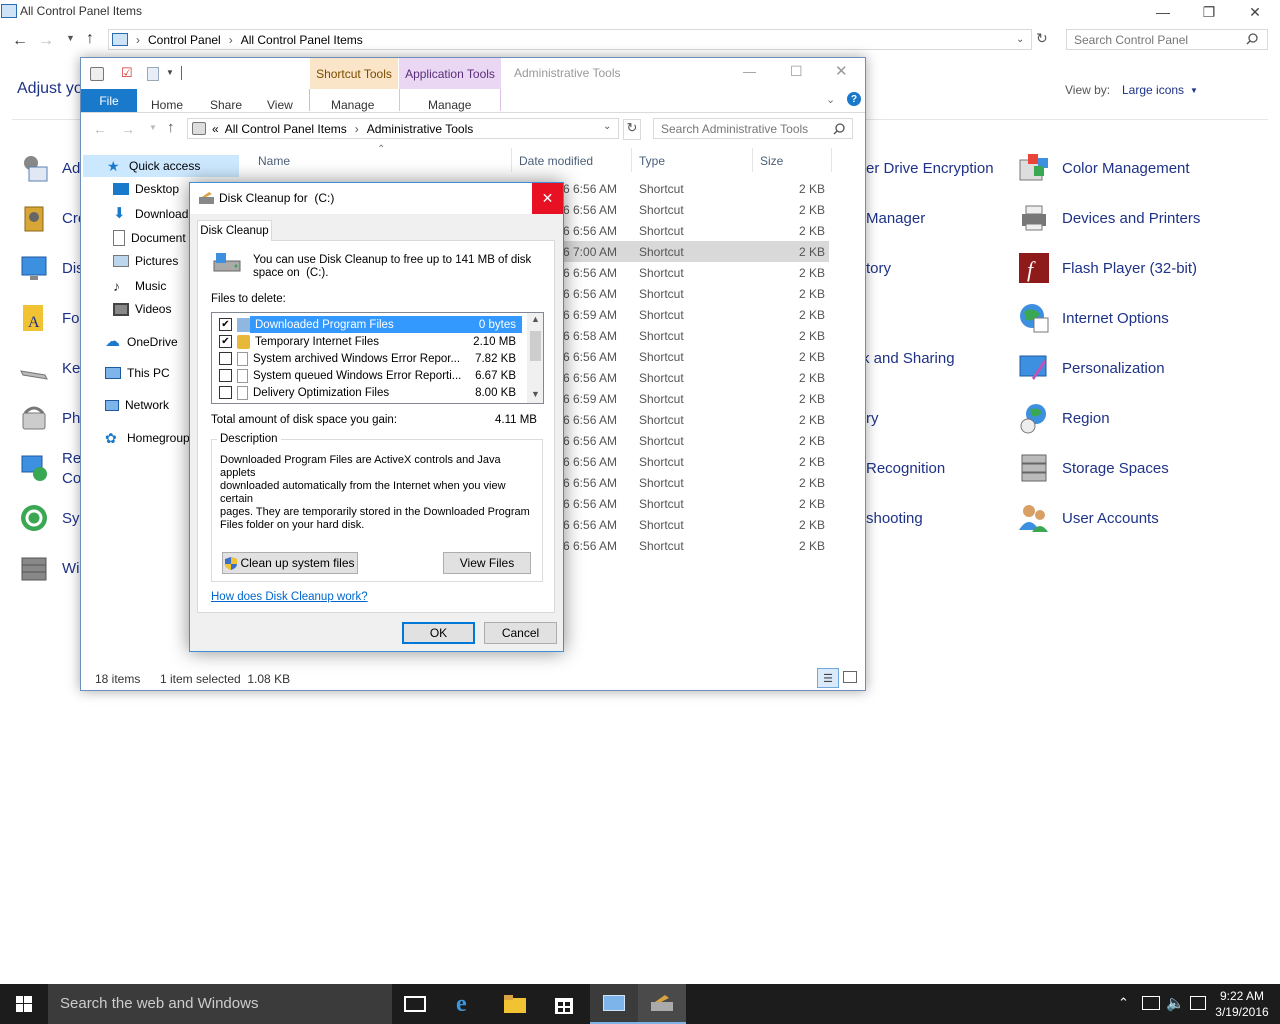 Image resolution: width=1280 pixels, height=1024 pixels. Describe the element at coordinates (153, 74) in the screenshot. I see `new-folder-icon` at that location.